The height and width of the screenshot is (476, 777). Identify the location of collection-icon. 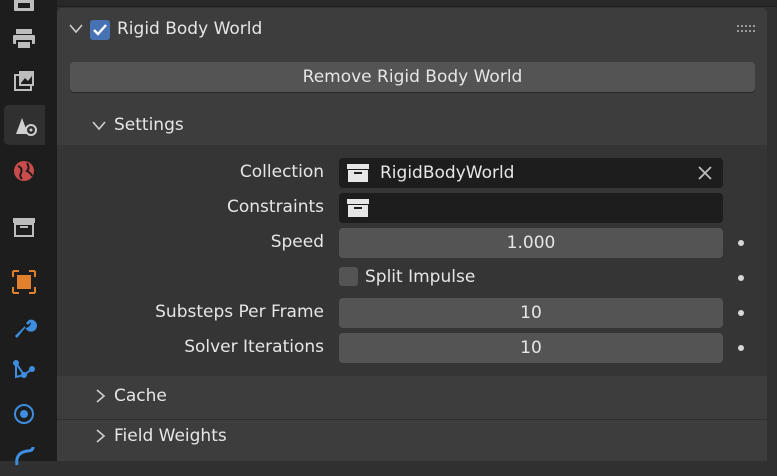
(24, 227).